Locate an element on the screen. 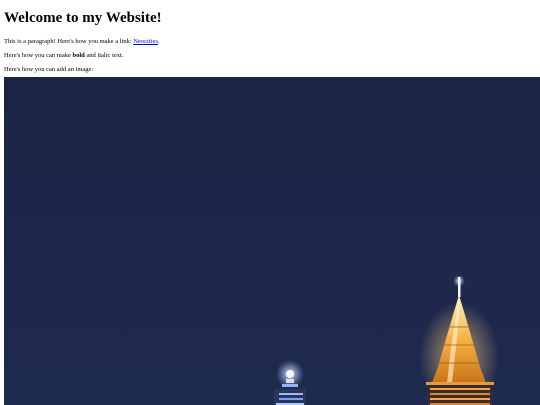  italic-text: italic is located at coordinates (104, 55).